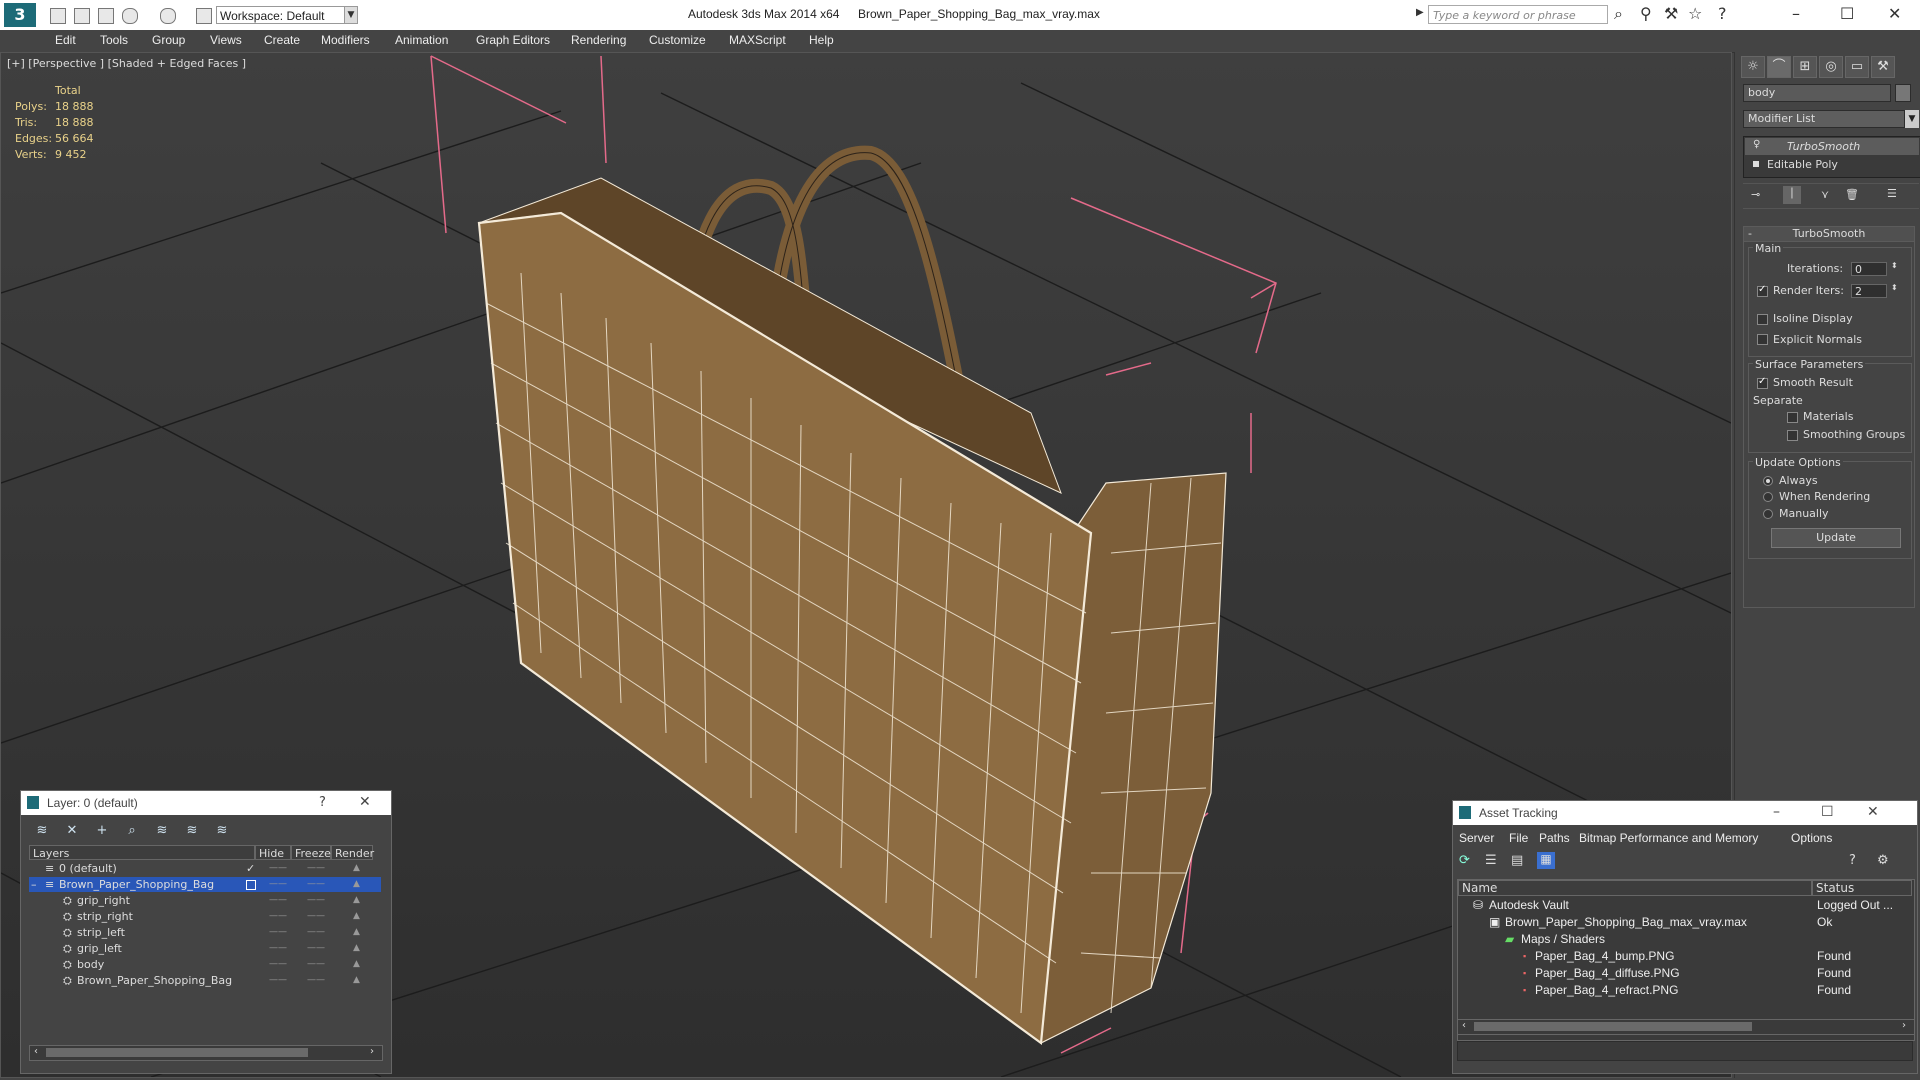 Image resolution: width=1920 pixels, height=1080 pixels. Describe the element at coordinates (1546, 860) in the screenshot. I see `table-view-icon: ▦` at that location.